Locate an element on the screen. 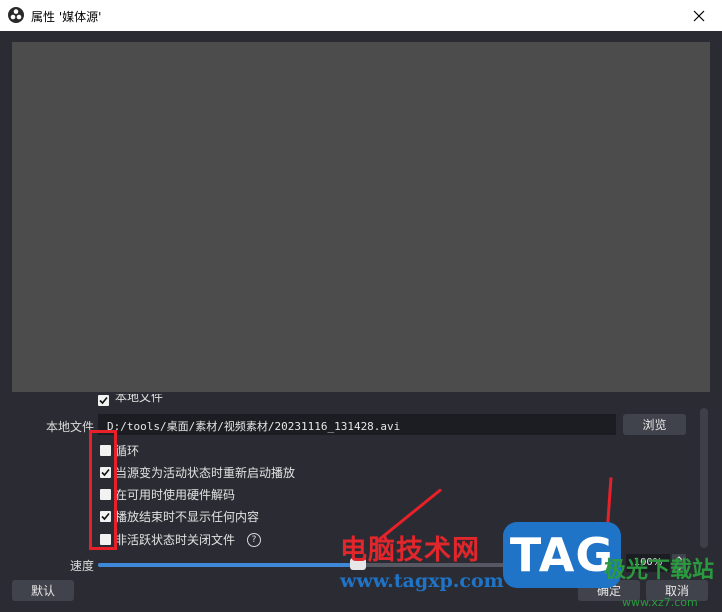  close-when-inactive-label: 非活跃状态时关闭文件 is located at coordinates (175, 540).